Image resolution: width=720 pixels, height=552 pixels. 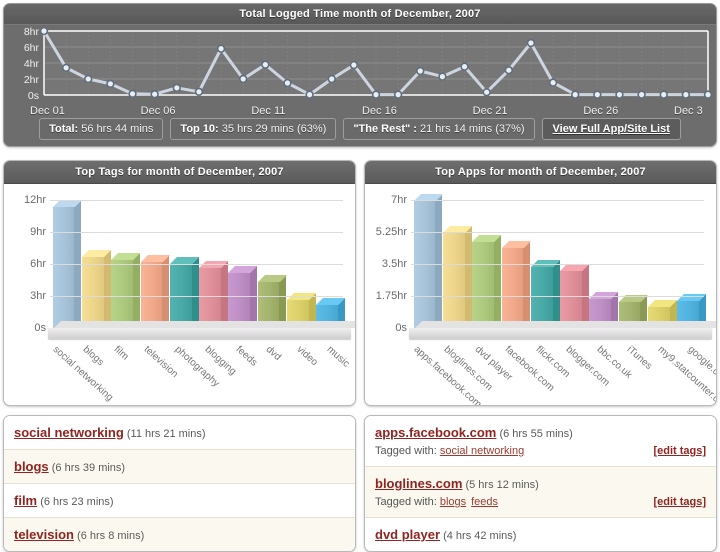 I want to click on app-name-link: bloglines.com, so click(x=418, y=483).